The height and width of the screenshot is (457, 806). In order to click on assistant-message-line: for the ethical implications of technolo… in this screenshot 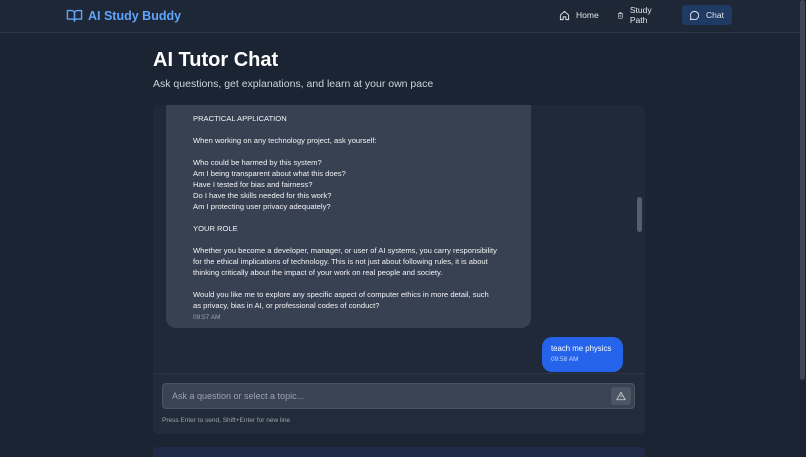, I will do `click(340, 261)`.